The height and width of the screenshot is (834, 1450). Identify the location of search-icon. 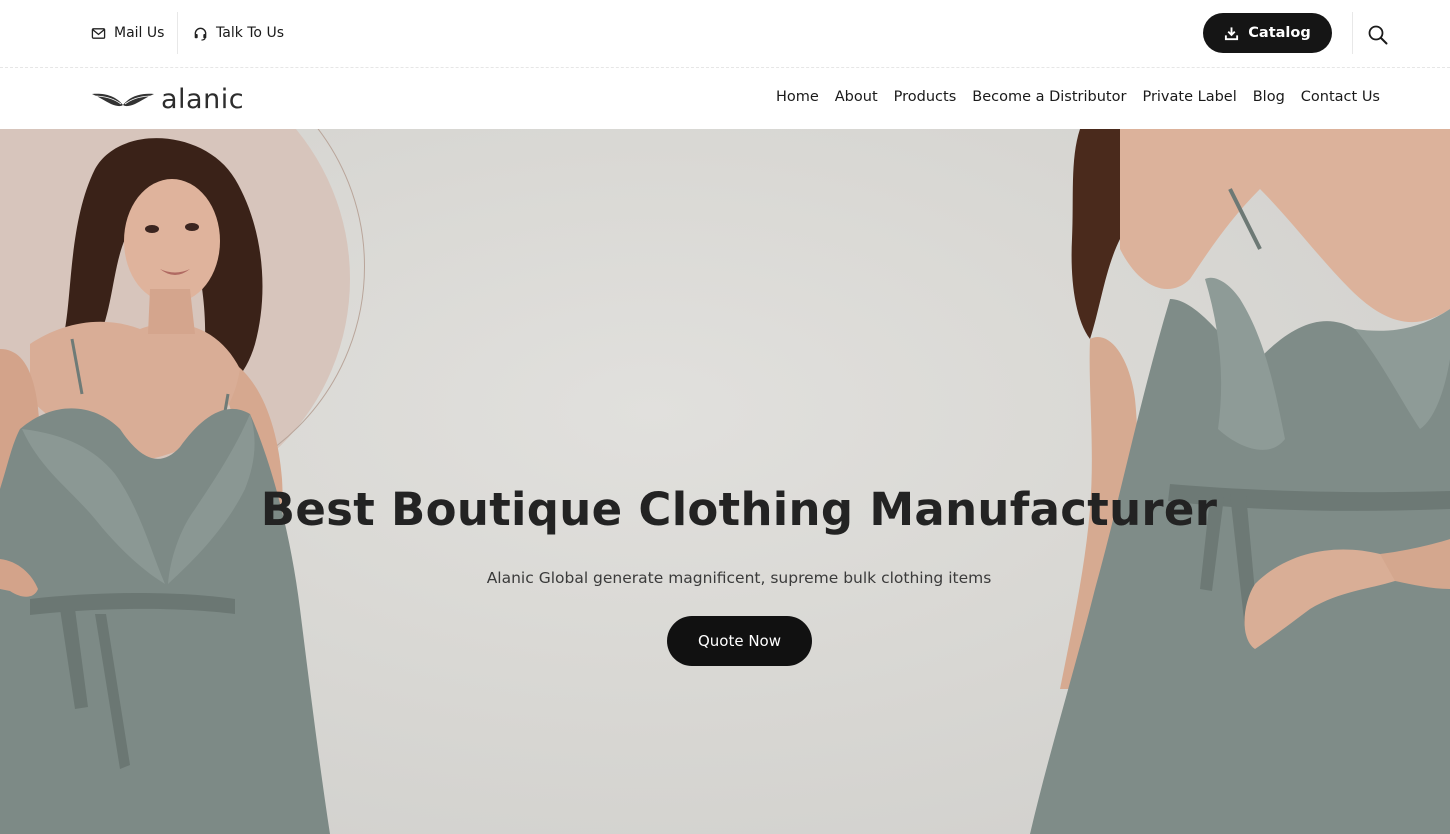
(1378, 35).